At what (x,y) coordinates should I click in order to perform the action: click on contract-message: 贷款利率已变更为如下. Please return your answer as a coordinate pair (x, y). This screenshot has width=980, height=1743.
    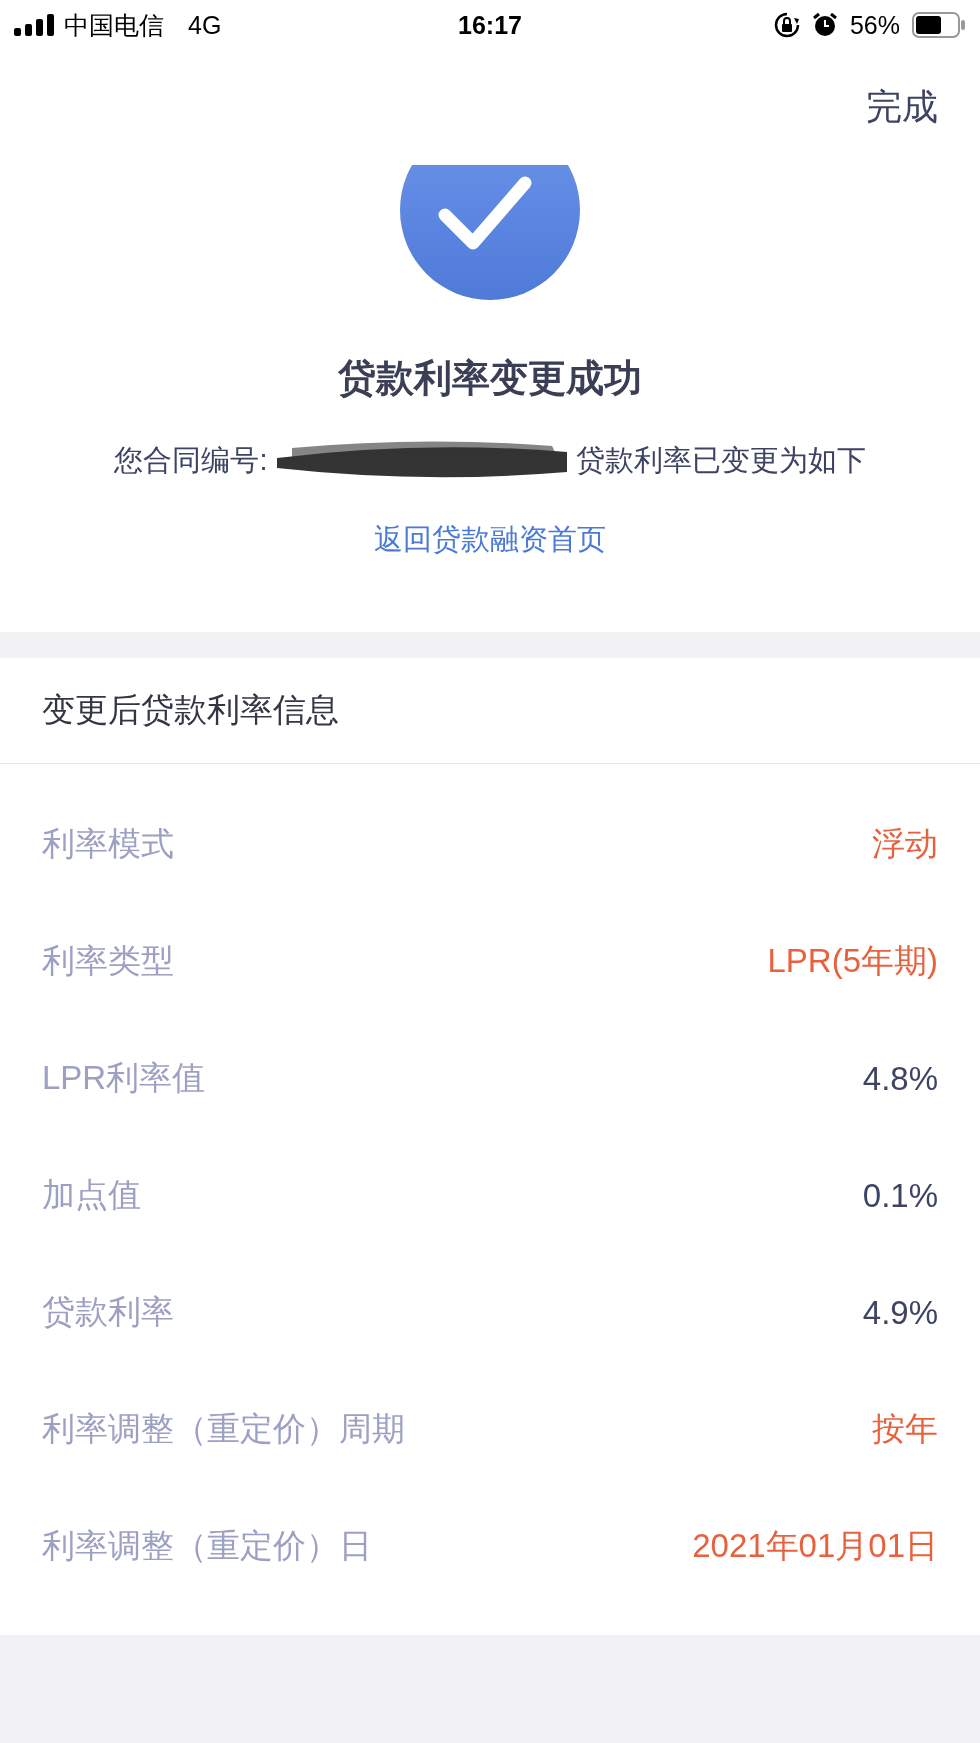
    Looking at the image, I should click on (720, 460).